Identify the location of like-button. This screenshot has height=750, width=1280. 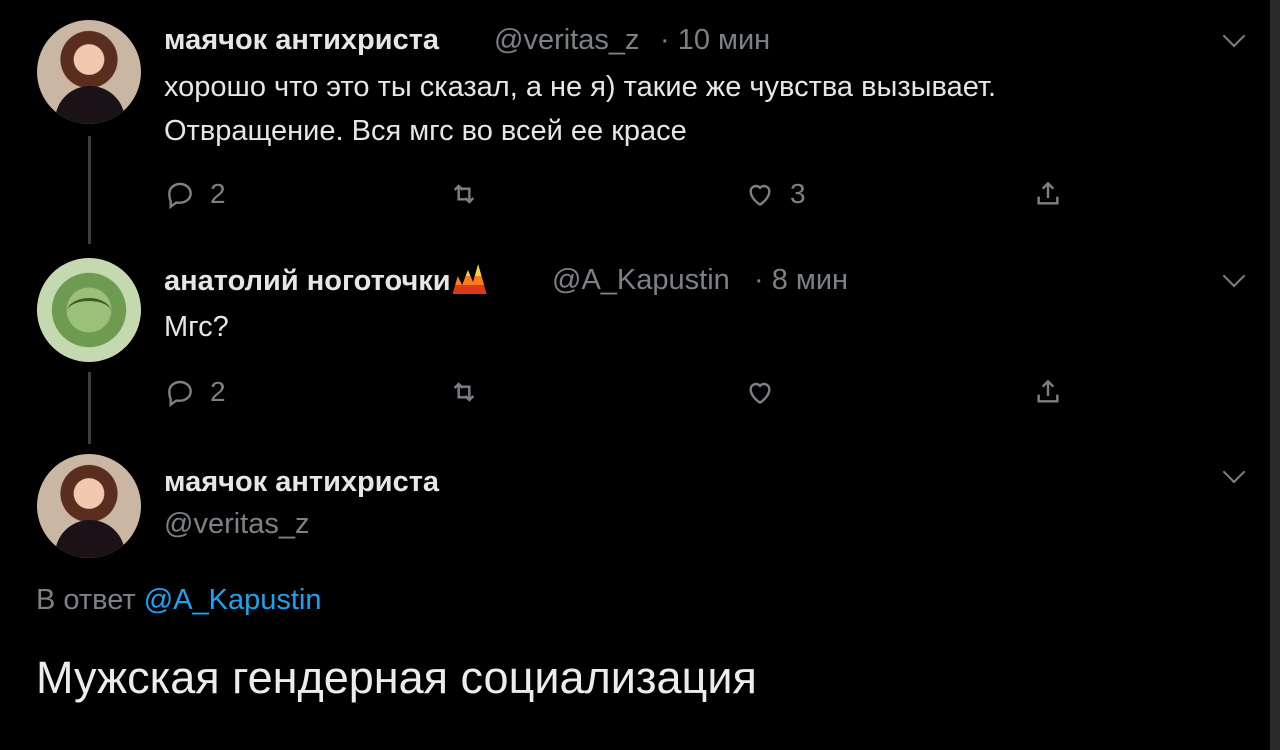
(760, 392).